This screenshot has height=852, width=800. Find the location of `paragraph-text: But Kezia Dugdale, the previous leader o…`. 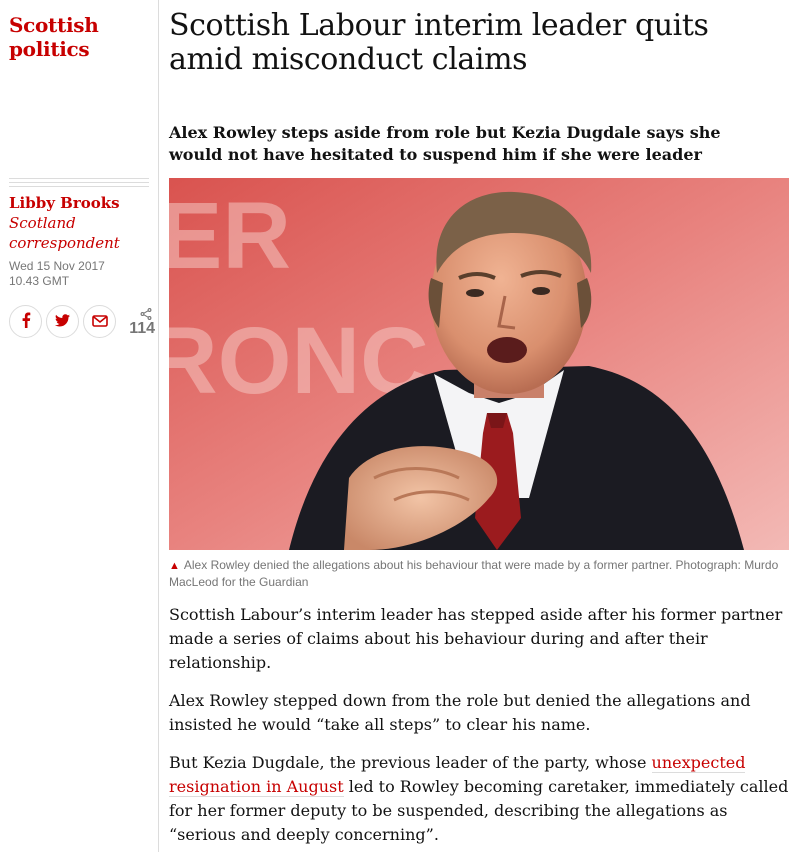

paragraph-text: But Kezia Dugdale, the previous leader o… is located at coordinates (410, 762).